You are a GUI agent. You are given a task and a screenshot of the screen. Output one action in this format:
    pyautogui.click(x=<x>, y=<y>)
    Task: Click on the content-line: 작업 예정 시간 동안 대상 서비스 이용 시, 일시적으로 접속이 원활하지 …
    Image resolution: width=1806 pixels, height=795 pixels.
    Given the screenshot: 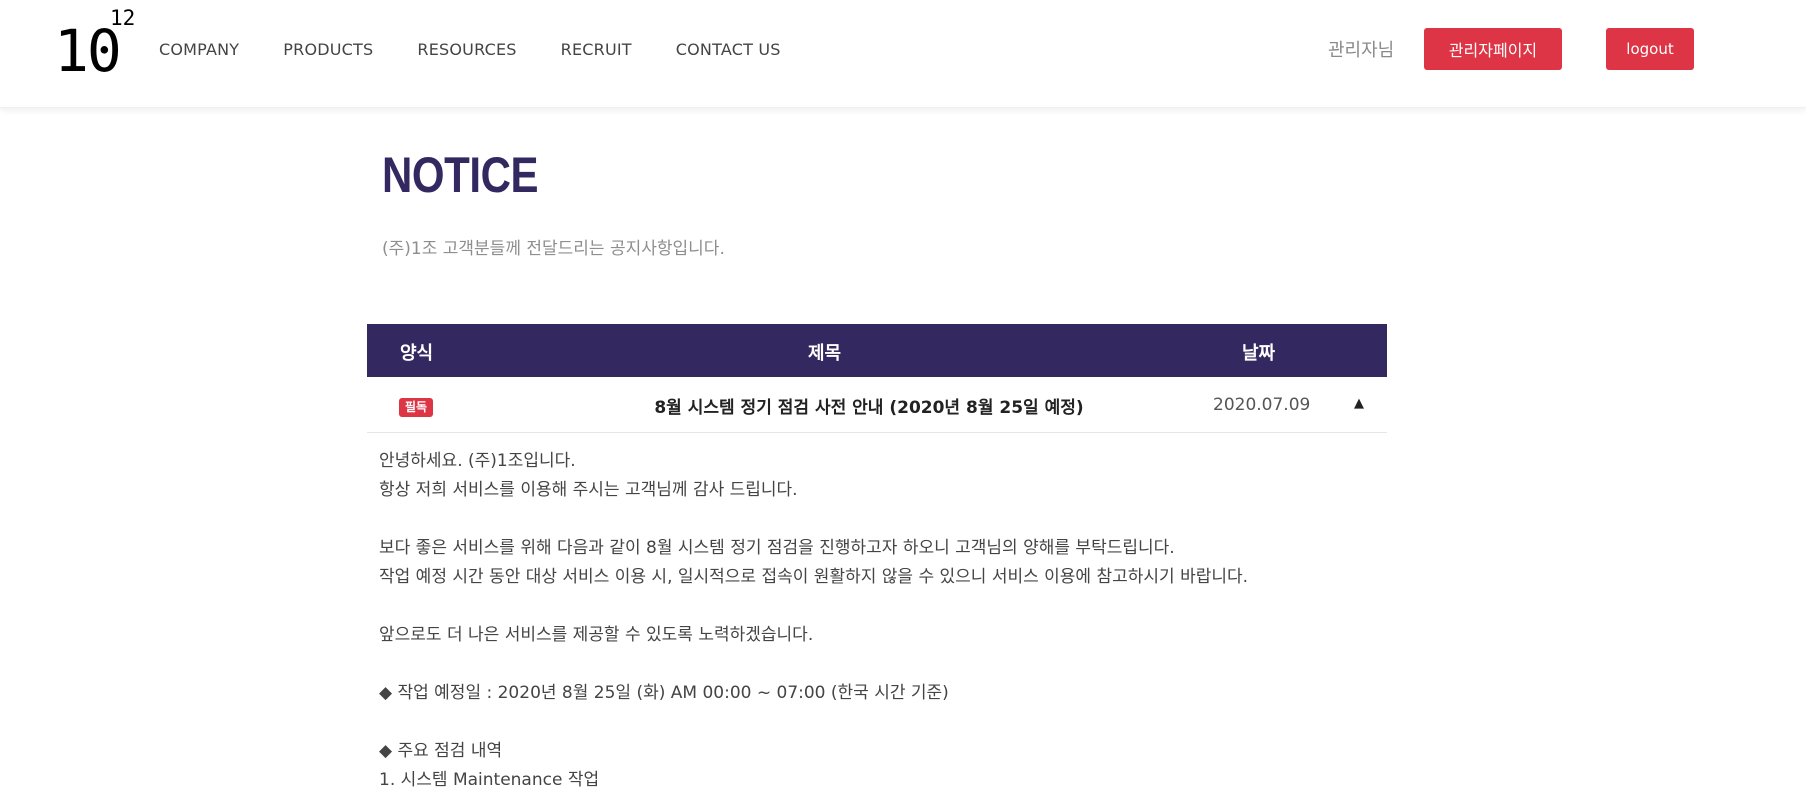 What is the action you would take?
    pyautogui.click(x=814, y=577)
    